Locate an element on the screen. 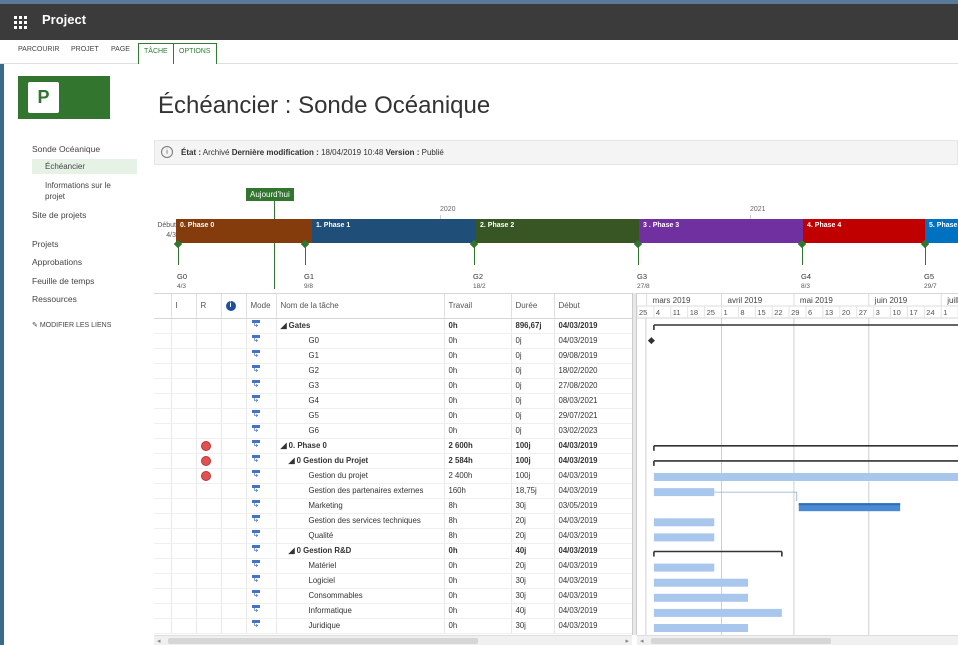  app-name: Project is located at coordinates (64, 19).